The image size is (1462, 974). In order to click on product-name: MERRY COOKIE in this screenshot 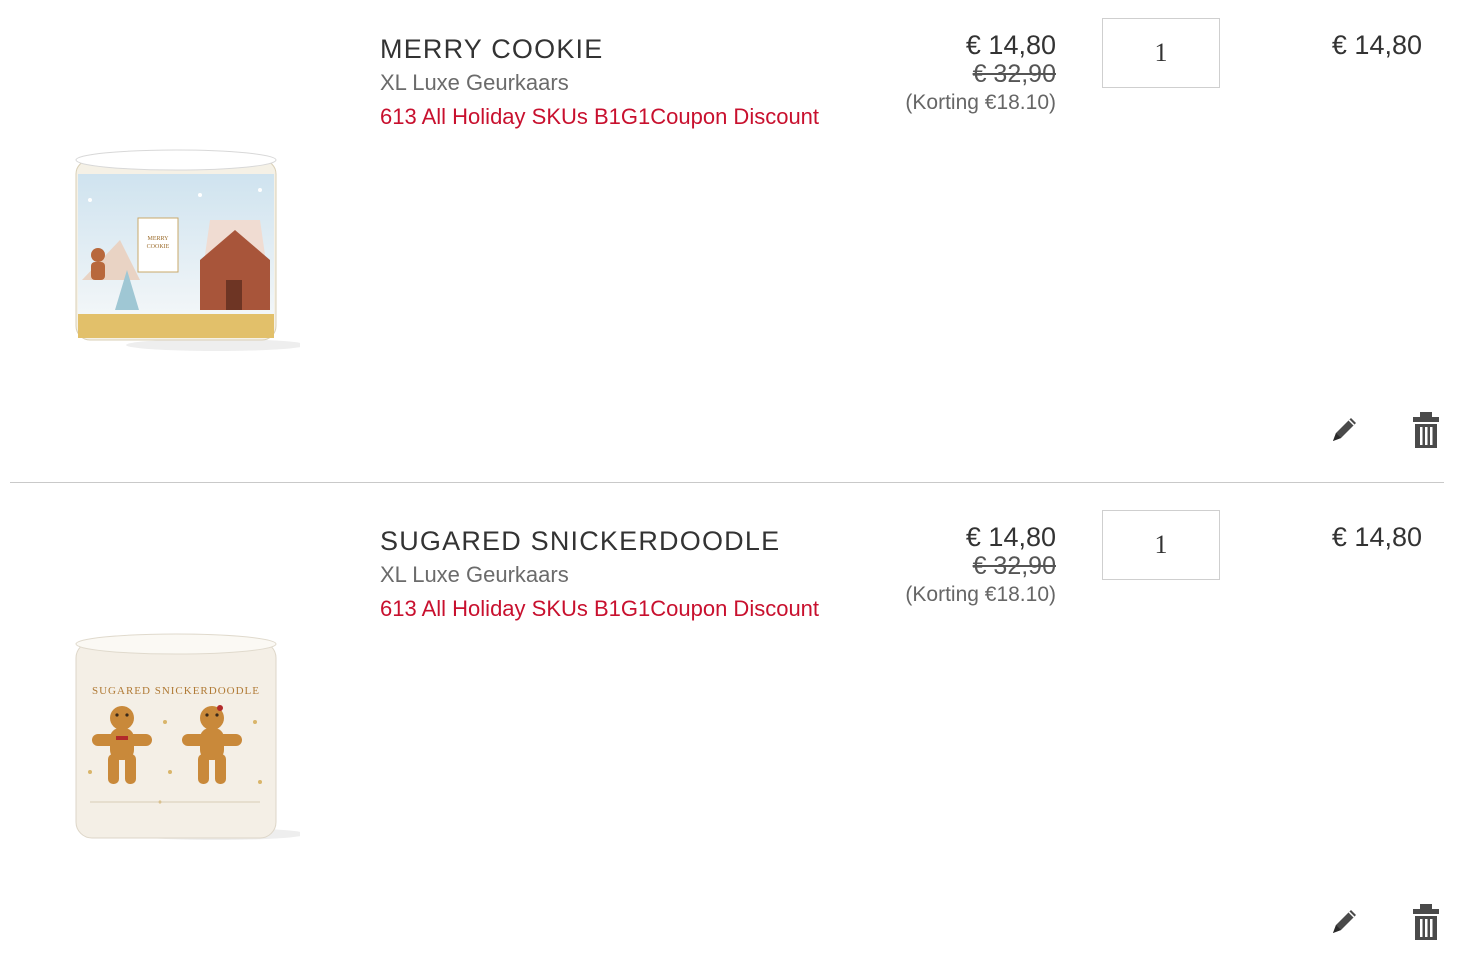, I will do `click(491, 49)`.